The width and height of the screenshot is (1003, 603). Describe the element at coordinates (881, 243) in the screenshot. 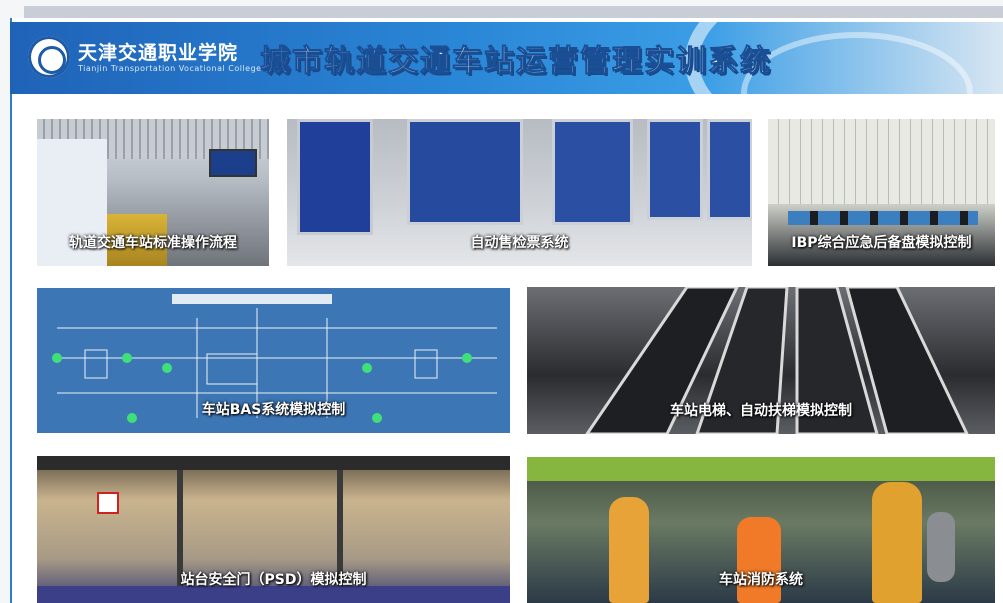

I see `tile-label: IBP综合应急后备盘模拟控制` at that location.